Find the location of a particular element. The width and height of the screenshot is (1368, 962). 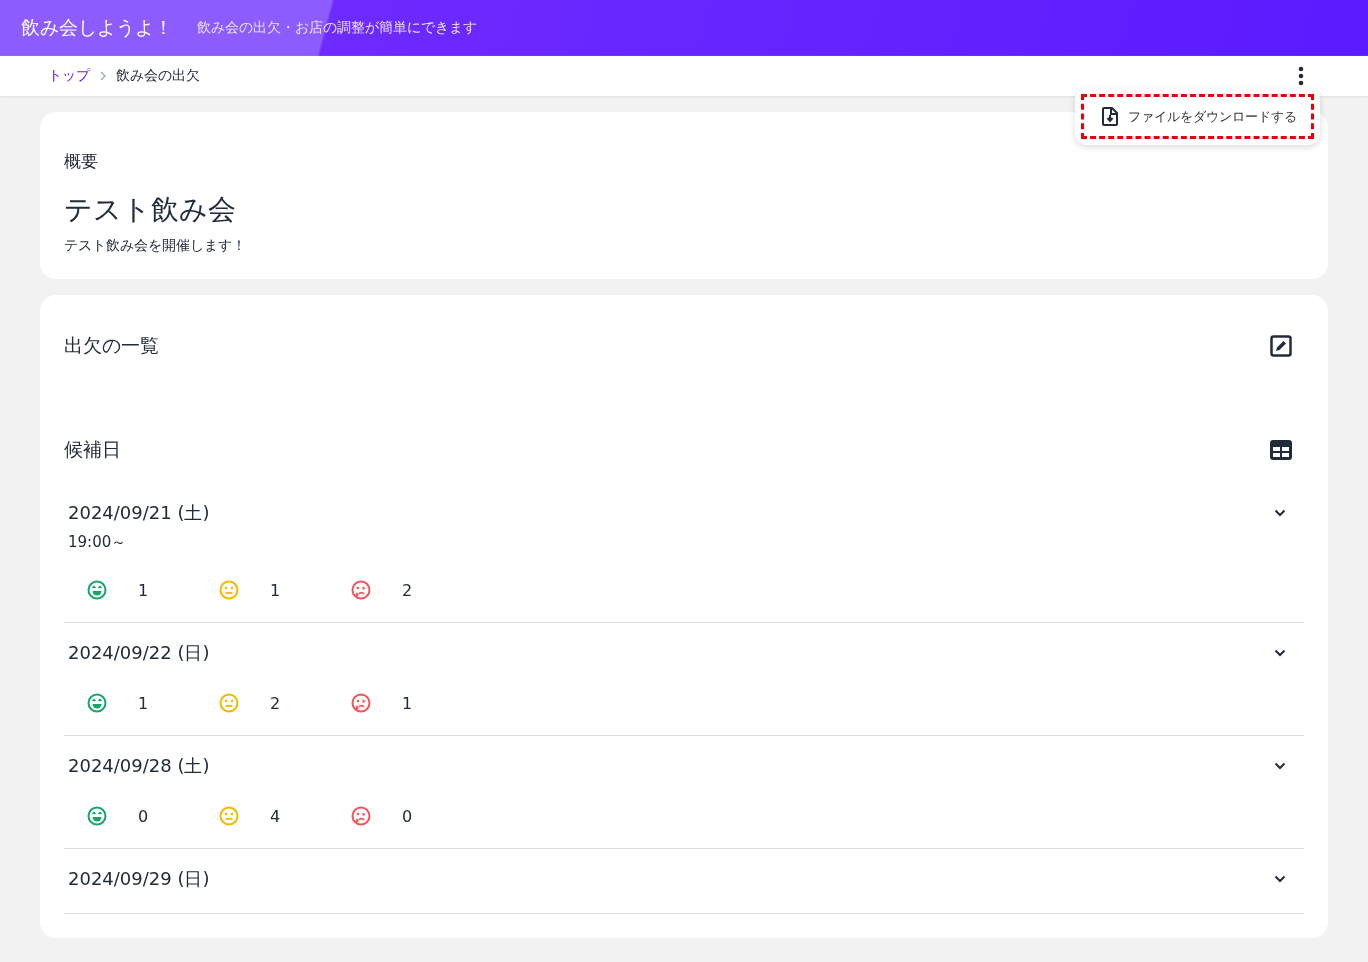

breadcrumb-current: 飲み会の出欠 is located at coordinates (158, 76).